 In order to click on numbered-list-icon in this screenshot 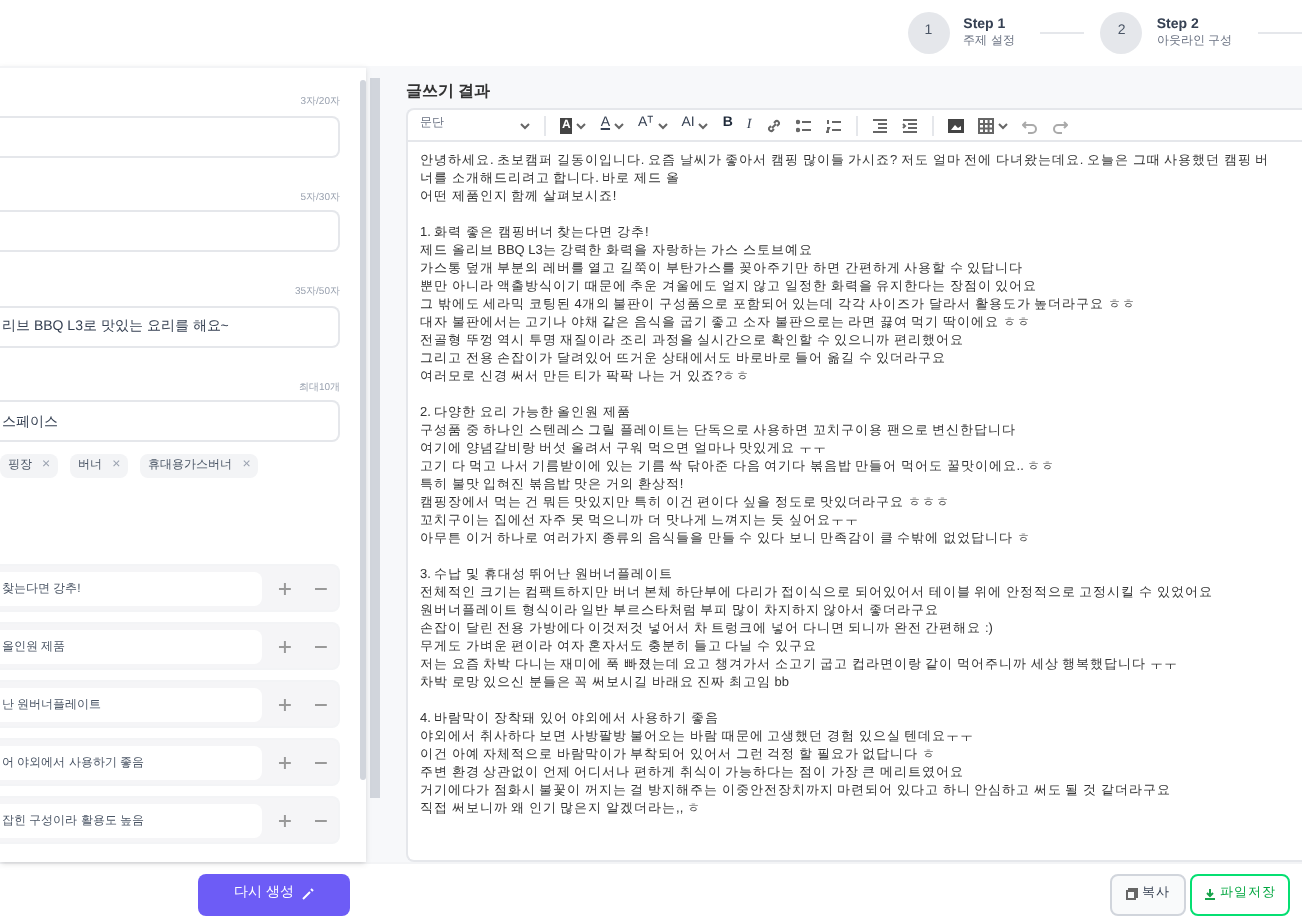, I will do `click(833, 125)`.